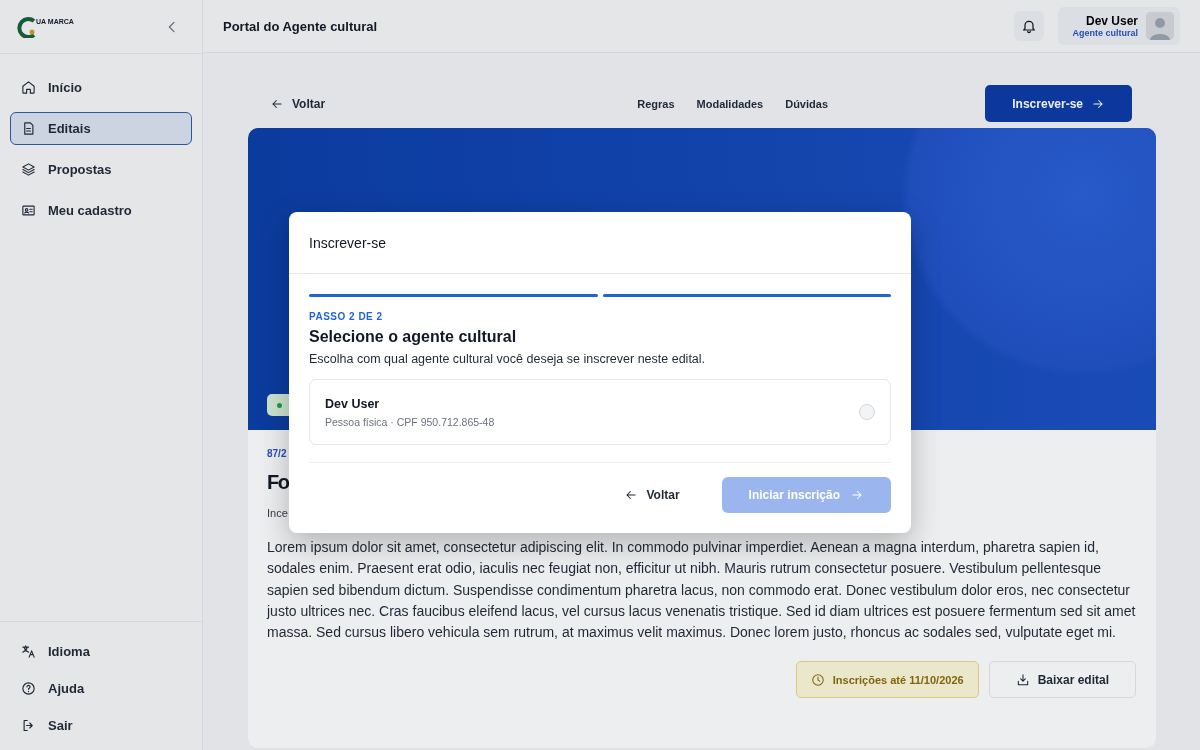  What do you see at coordinates (652, 495) in the screenshot?
I see `back-button: Voltar` at bounding box center [652, 495].